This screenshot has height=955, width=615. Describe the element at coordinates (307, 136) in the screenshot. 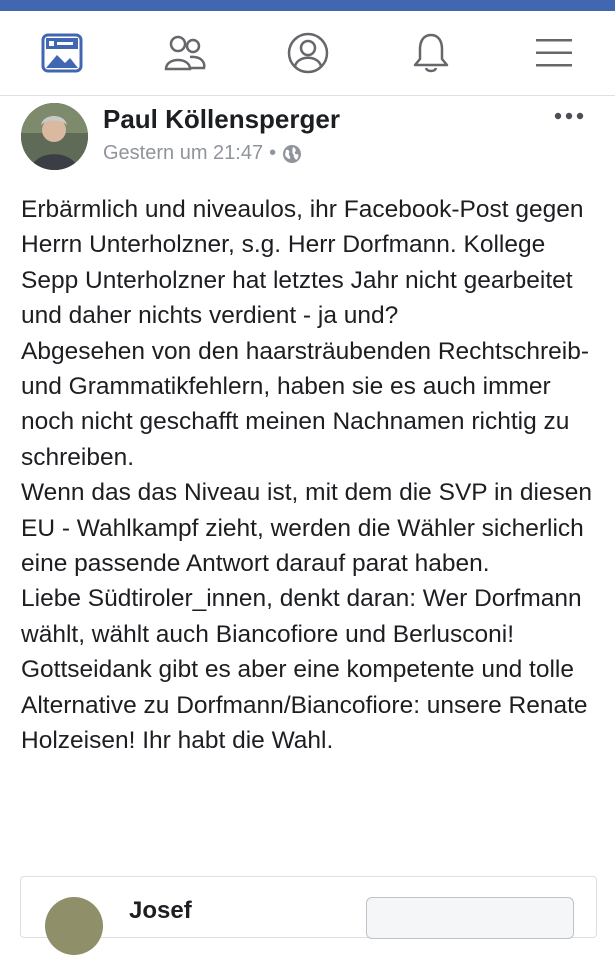

I see `post-header: Paul Köllensperger Gestern um 21:47 •` at that location.